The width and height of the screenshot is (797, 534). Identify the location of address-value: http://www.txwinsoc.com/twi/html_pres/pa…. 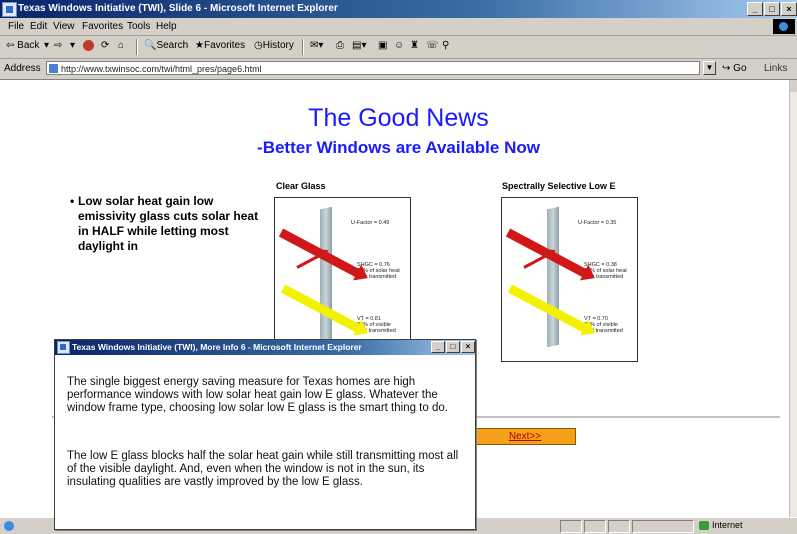
(161, 69).